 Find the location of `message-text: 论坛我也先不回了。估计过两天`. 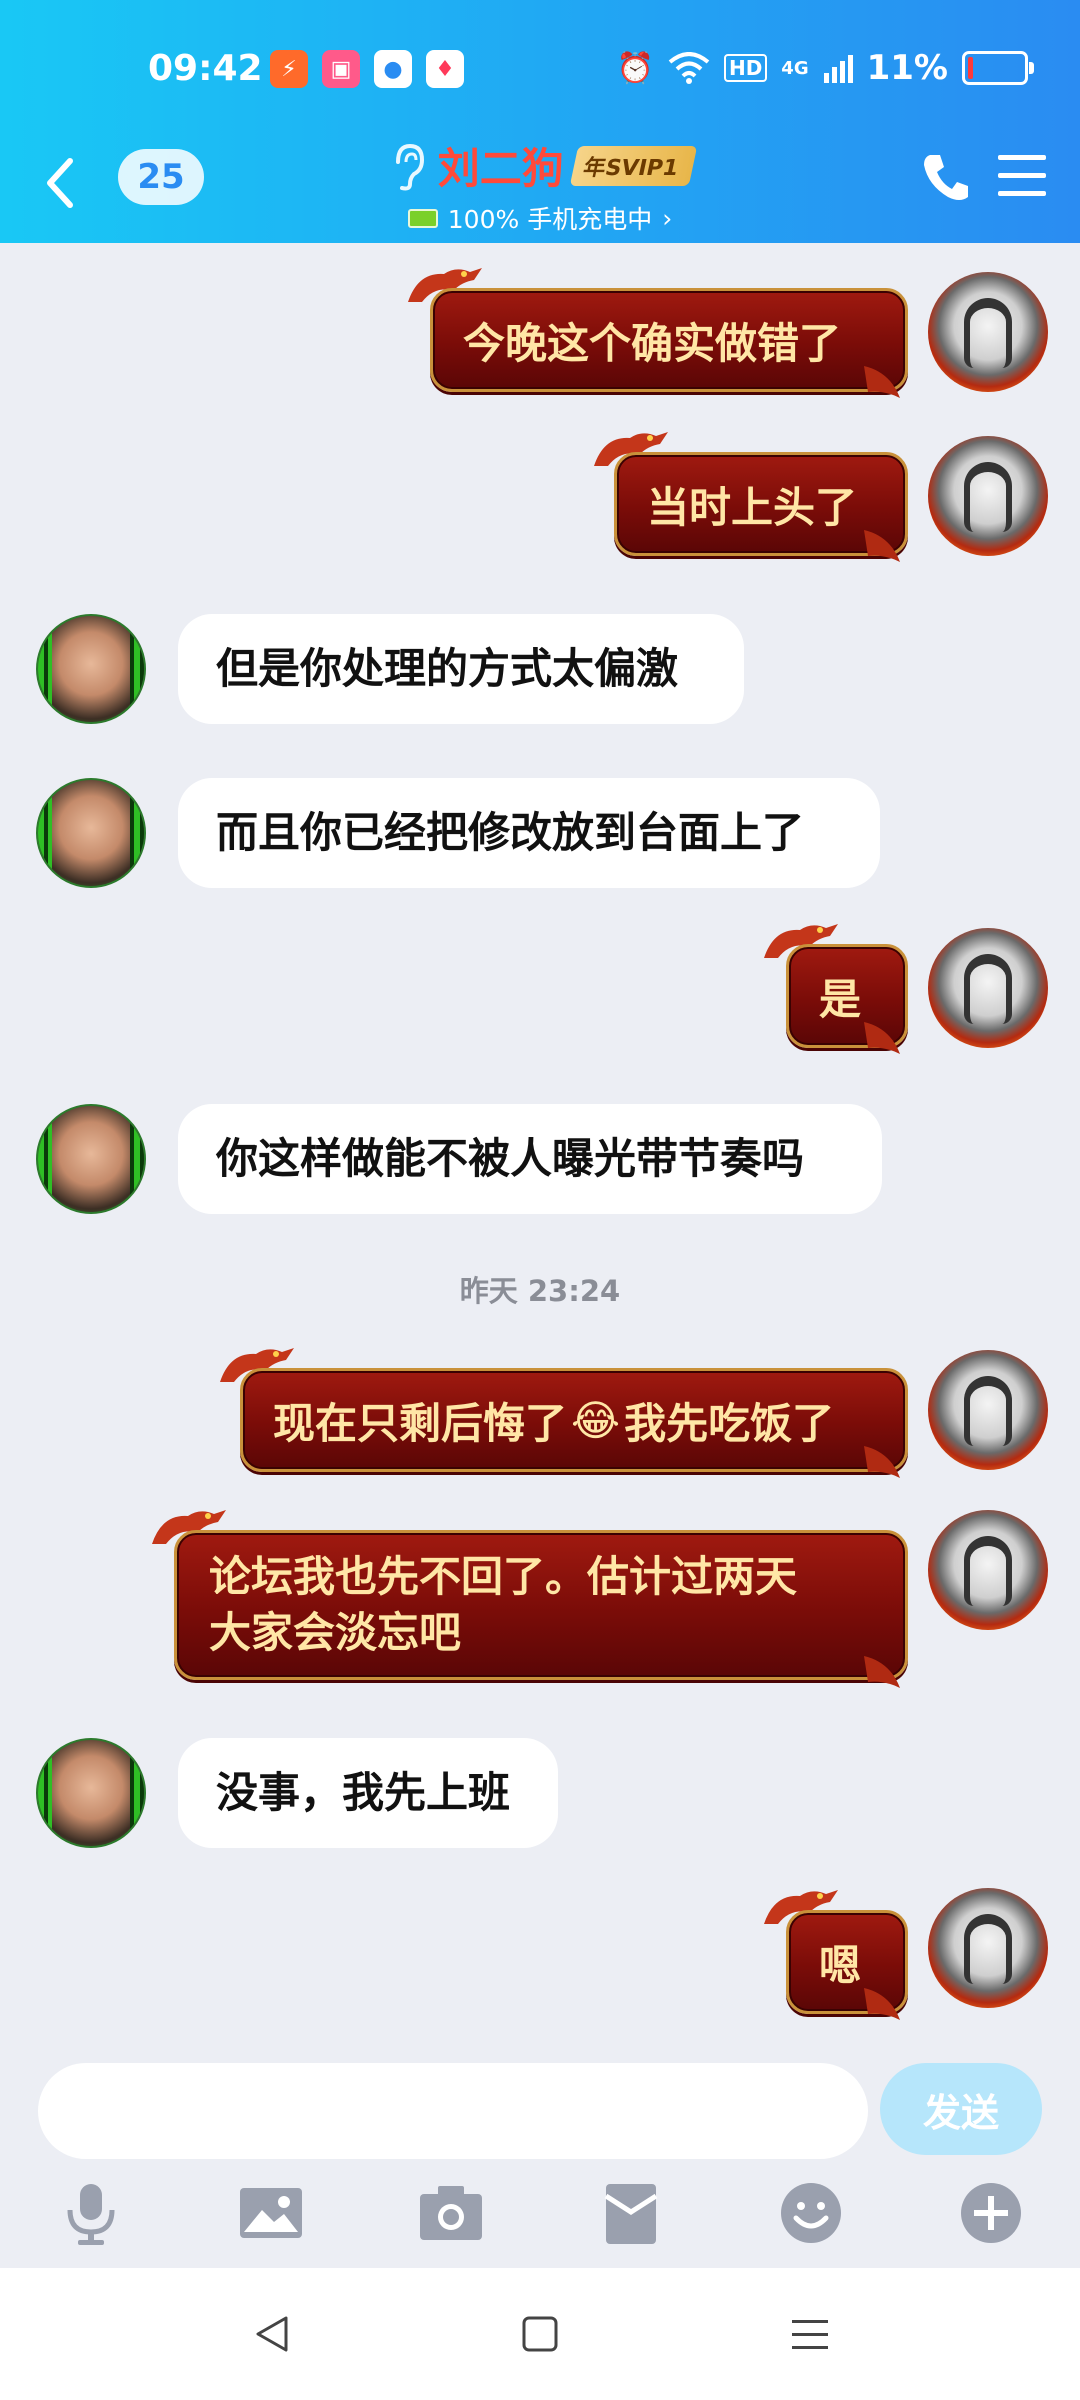

message-text: 论坛我也先不回了。估计过两天 is located at coordinates (503, 1576).